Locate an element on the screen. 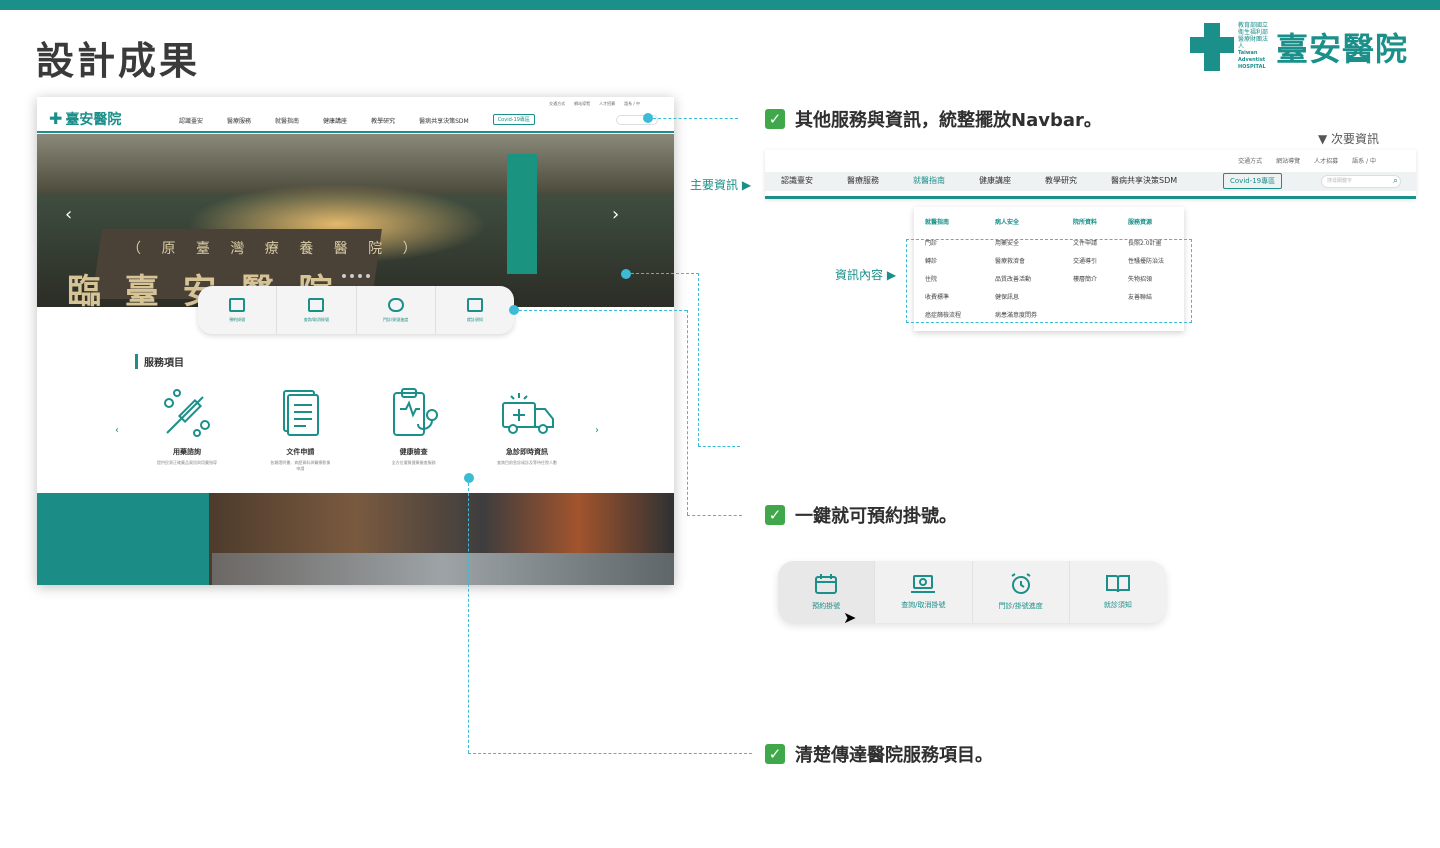 The width and height of the screenshot is (1440, 848). search-icon: ⌕ is located at coordinates (1395, 181).